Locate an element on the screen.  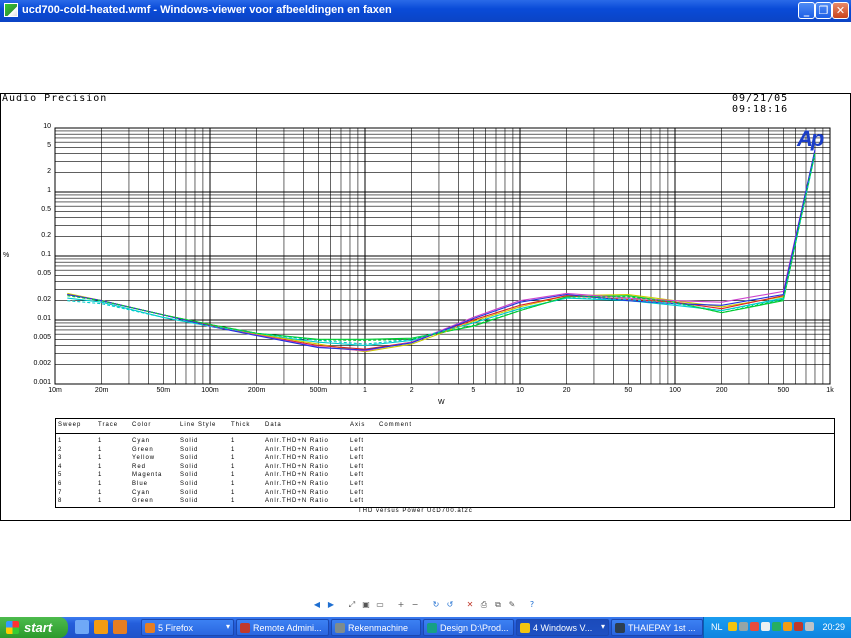
network-icon is located at coordinates (743, 626).